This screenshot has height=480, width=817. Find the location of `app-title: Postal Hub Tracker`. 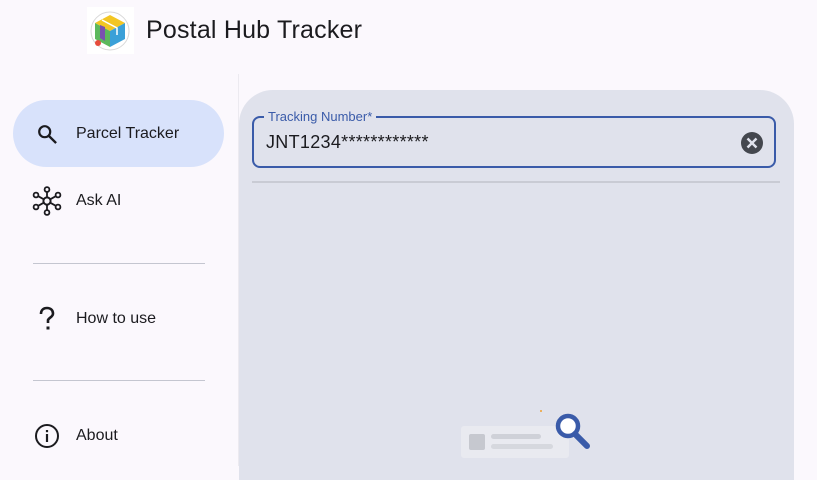

app-title: Postal Hub Tracker is located at coordinates (254, 30).